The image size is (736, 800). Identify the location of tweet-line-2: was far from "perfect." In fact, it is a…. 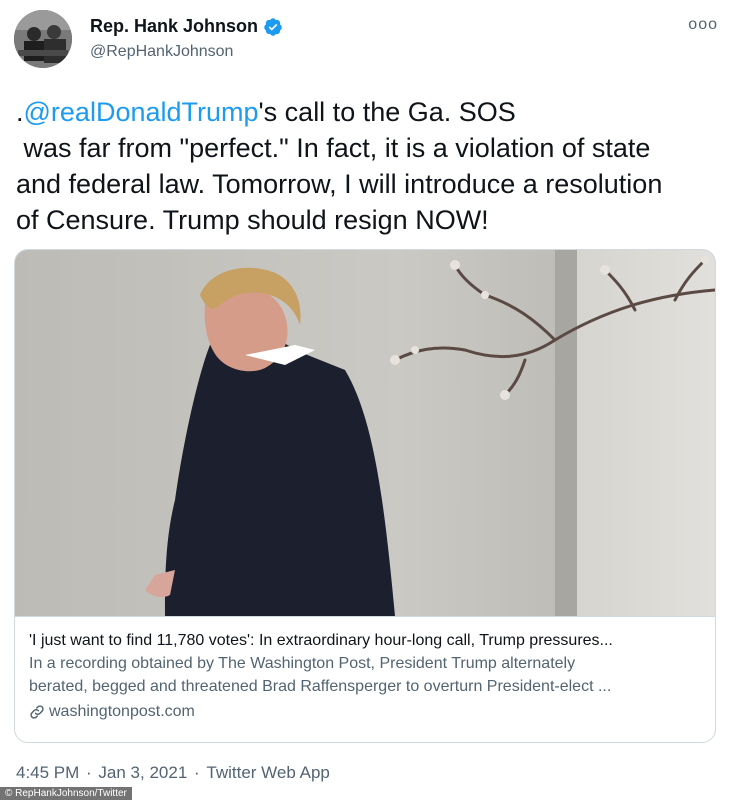
(333, 148).